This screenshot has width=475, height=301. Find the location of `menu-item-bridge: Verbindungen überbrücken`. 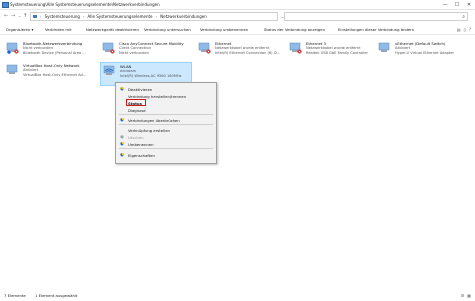

menu-item-bridge: Verbindungen überbrücken is located at coordinates (166, 119).